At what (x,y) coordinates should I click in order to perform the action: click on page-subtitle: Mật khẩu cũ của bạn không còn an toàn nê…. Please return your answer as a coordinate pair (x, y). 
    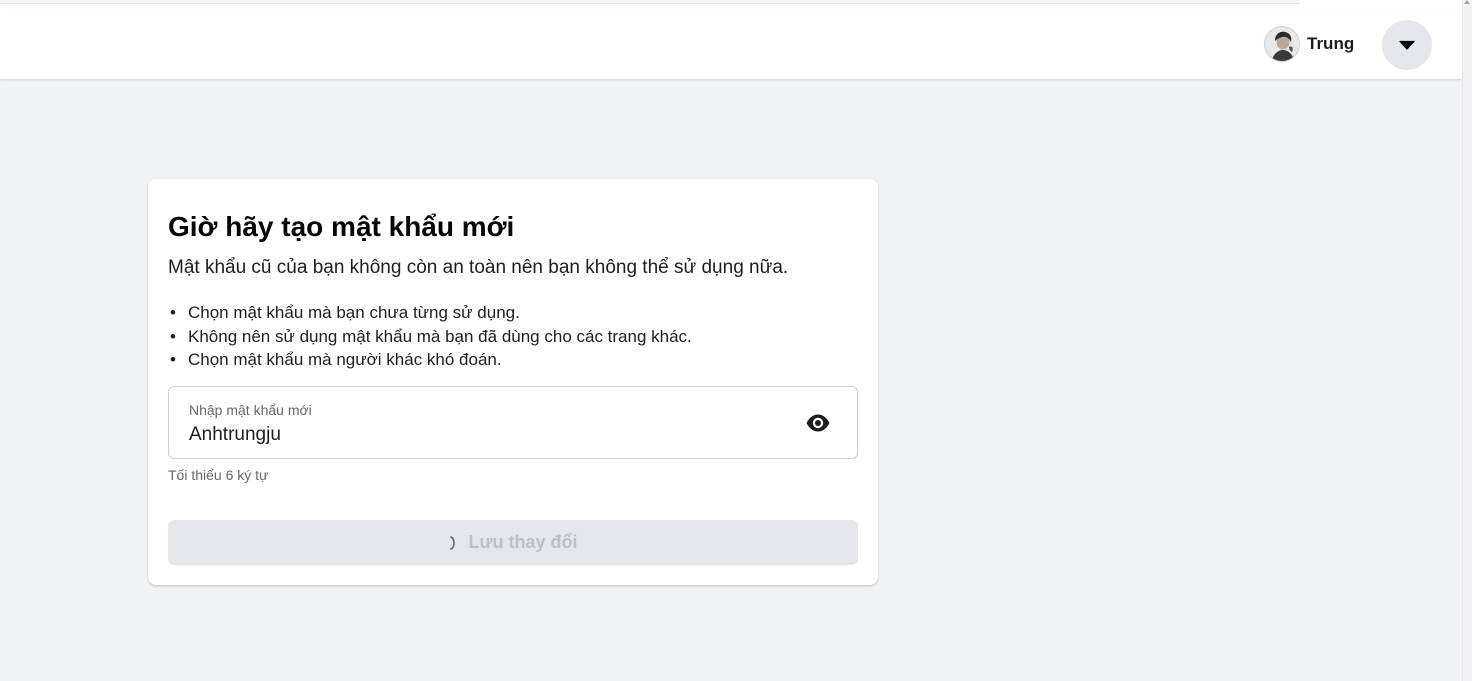
    Looking at the image, I should click on (478, 267).